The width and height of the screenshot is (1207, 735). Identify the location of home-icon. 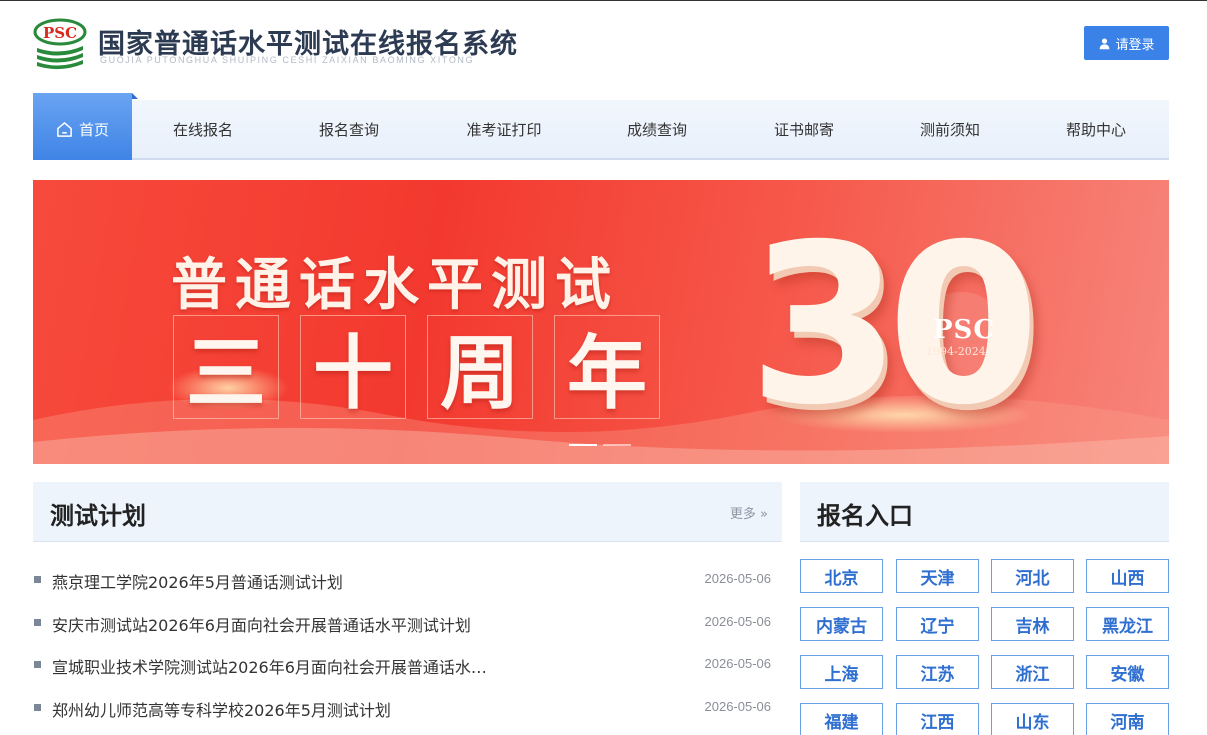
(64, 129).